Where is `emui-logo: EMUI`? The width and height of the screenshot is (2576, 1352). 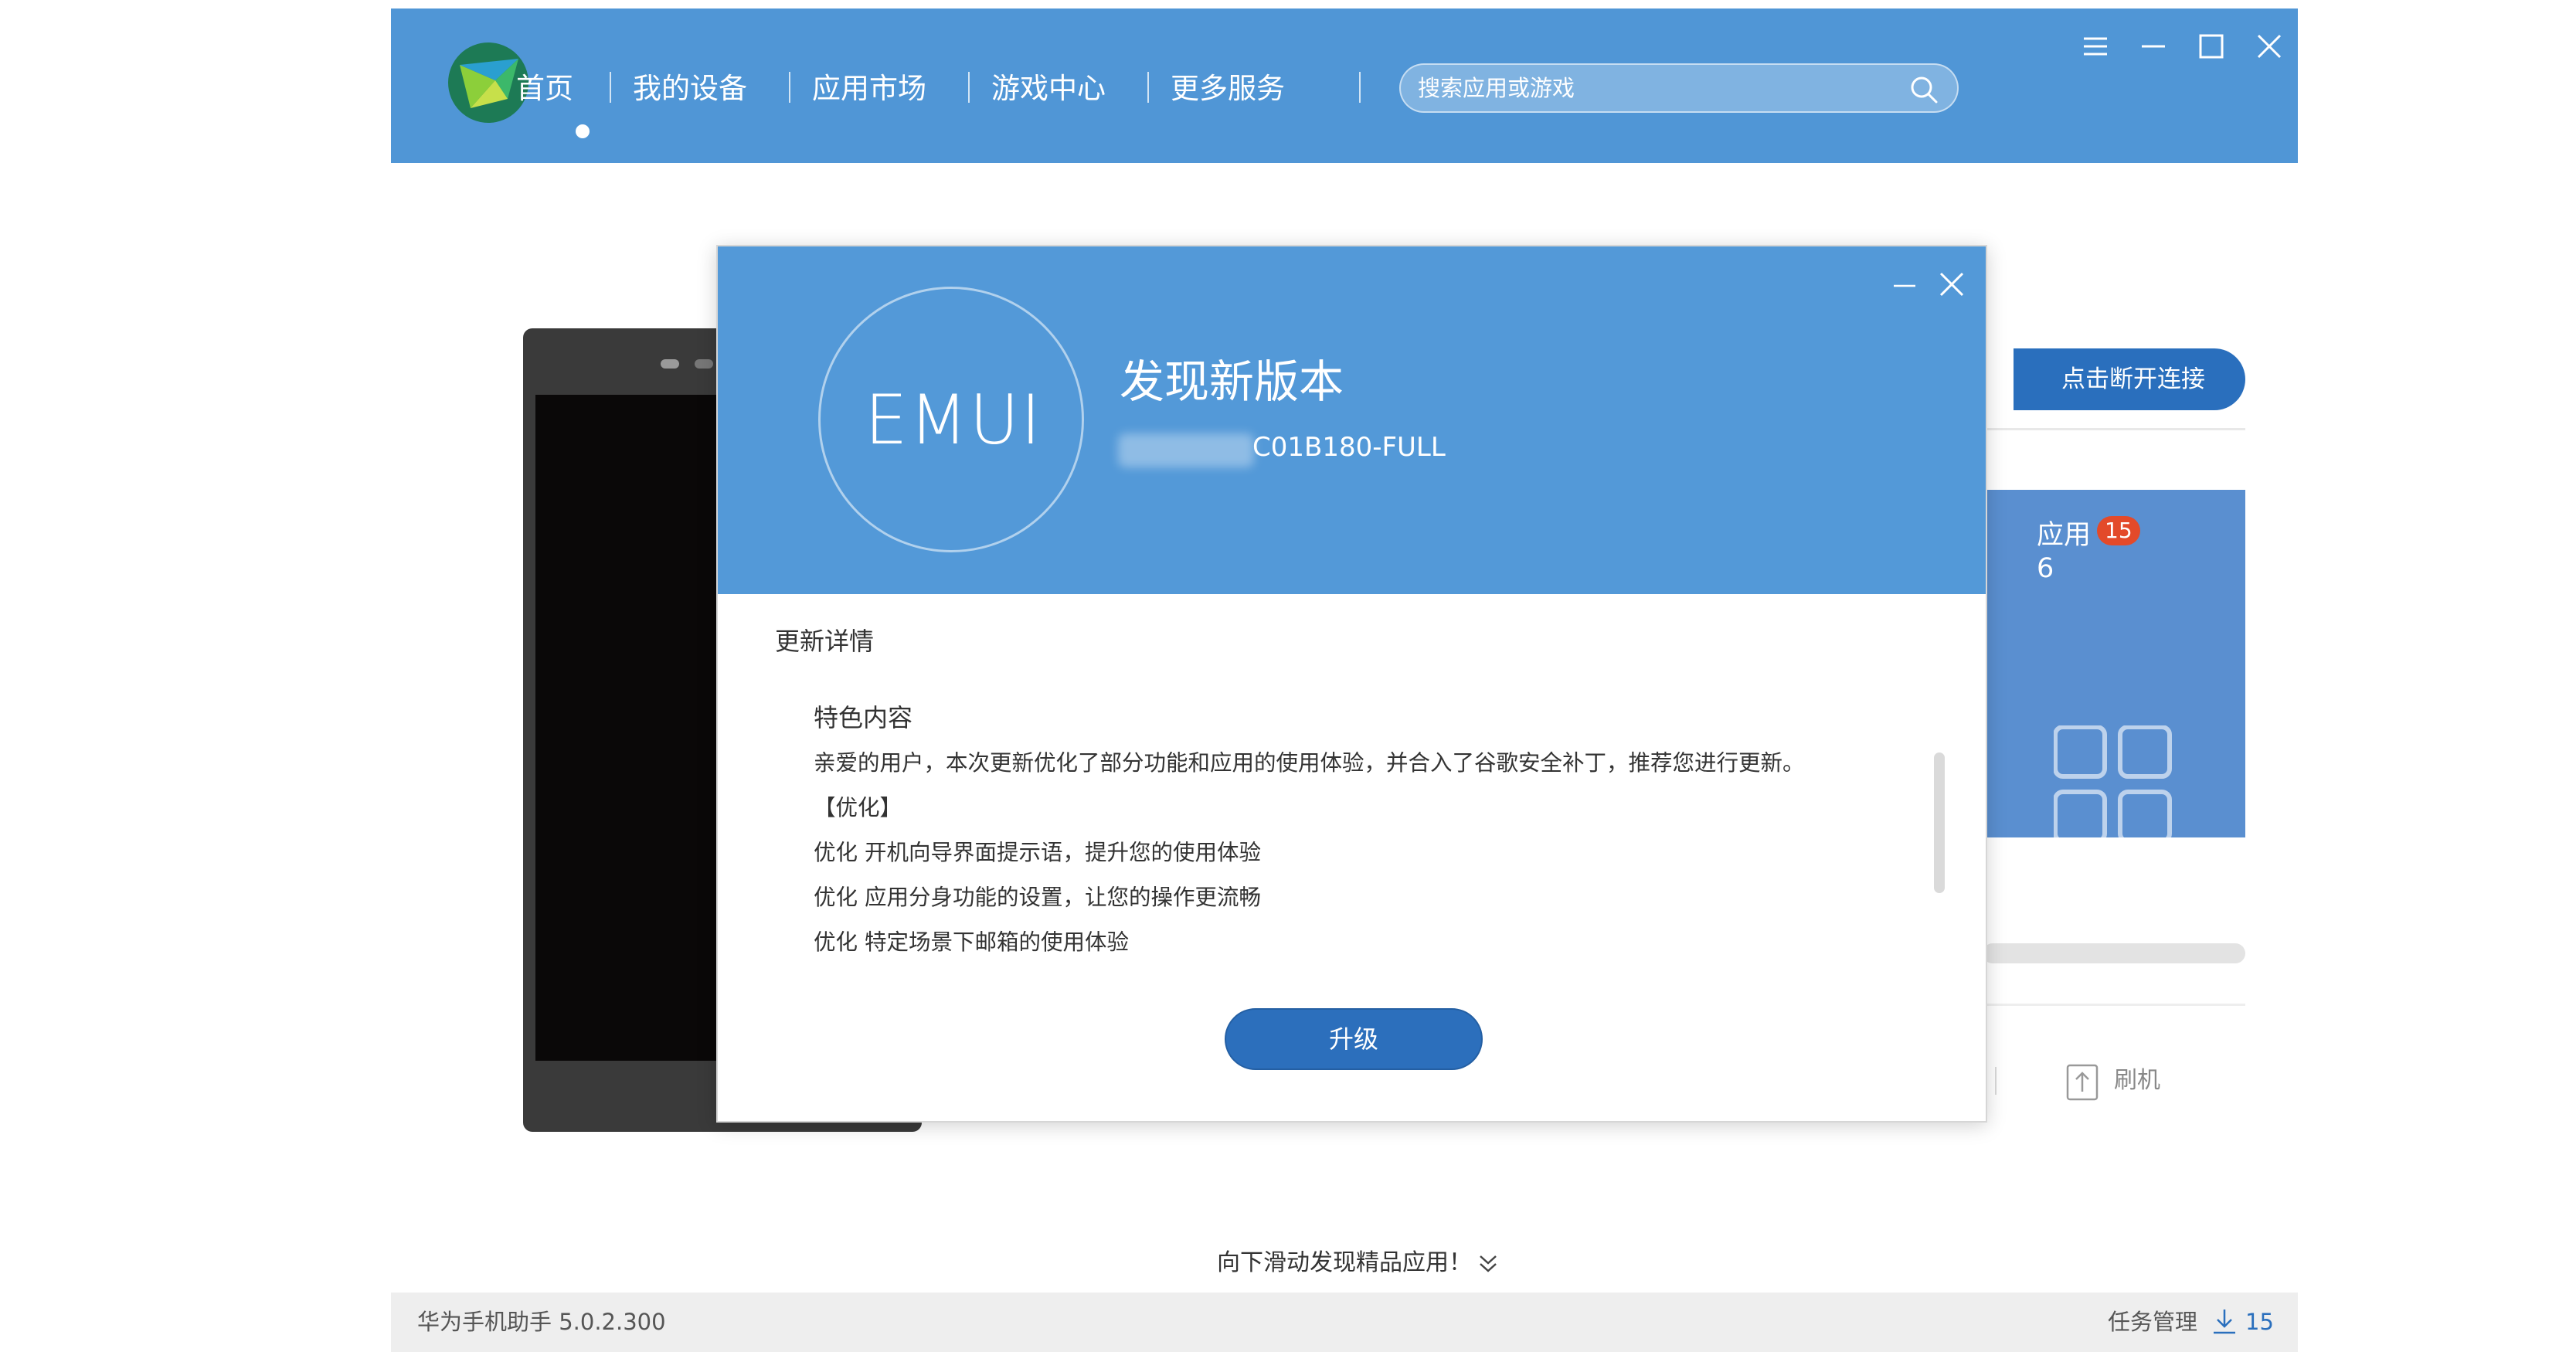 emui-logo: EMUI is located at coordinates (951, 419).